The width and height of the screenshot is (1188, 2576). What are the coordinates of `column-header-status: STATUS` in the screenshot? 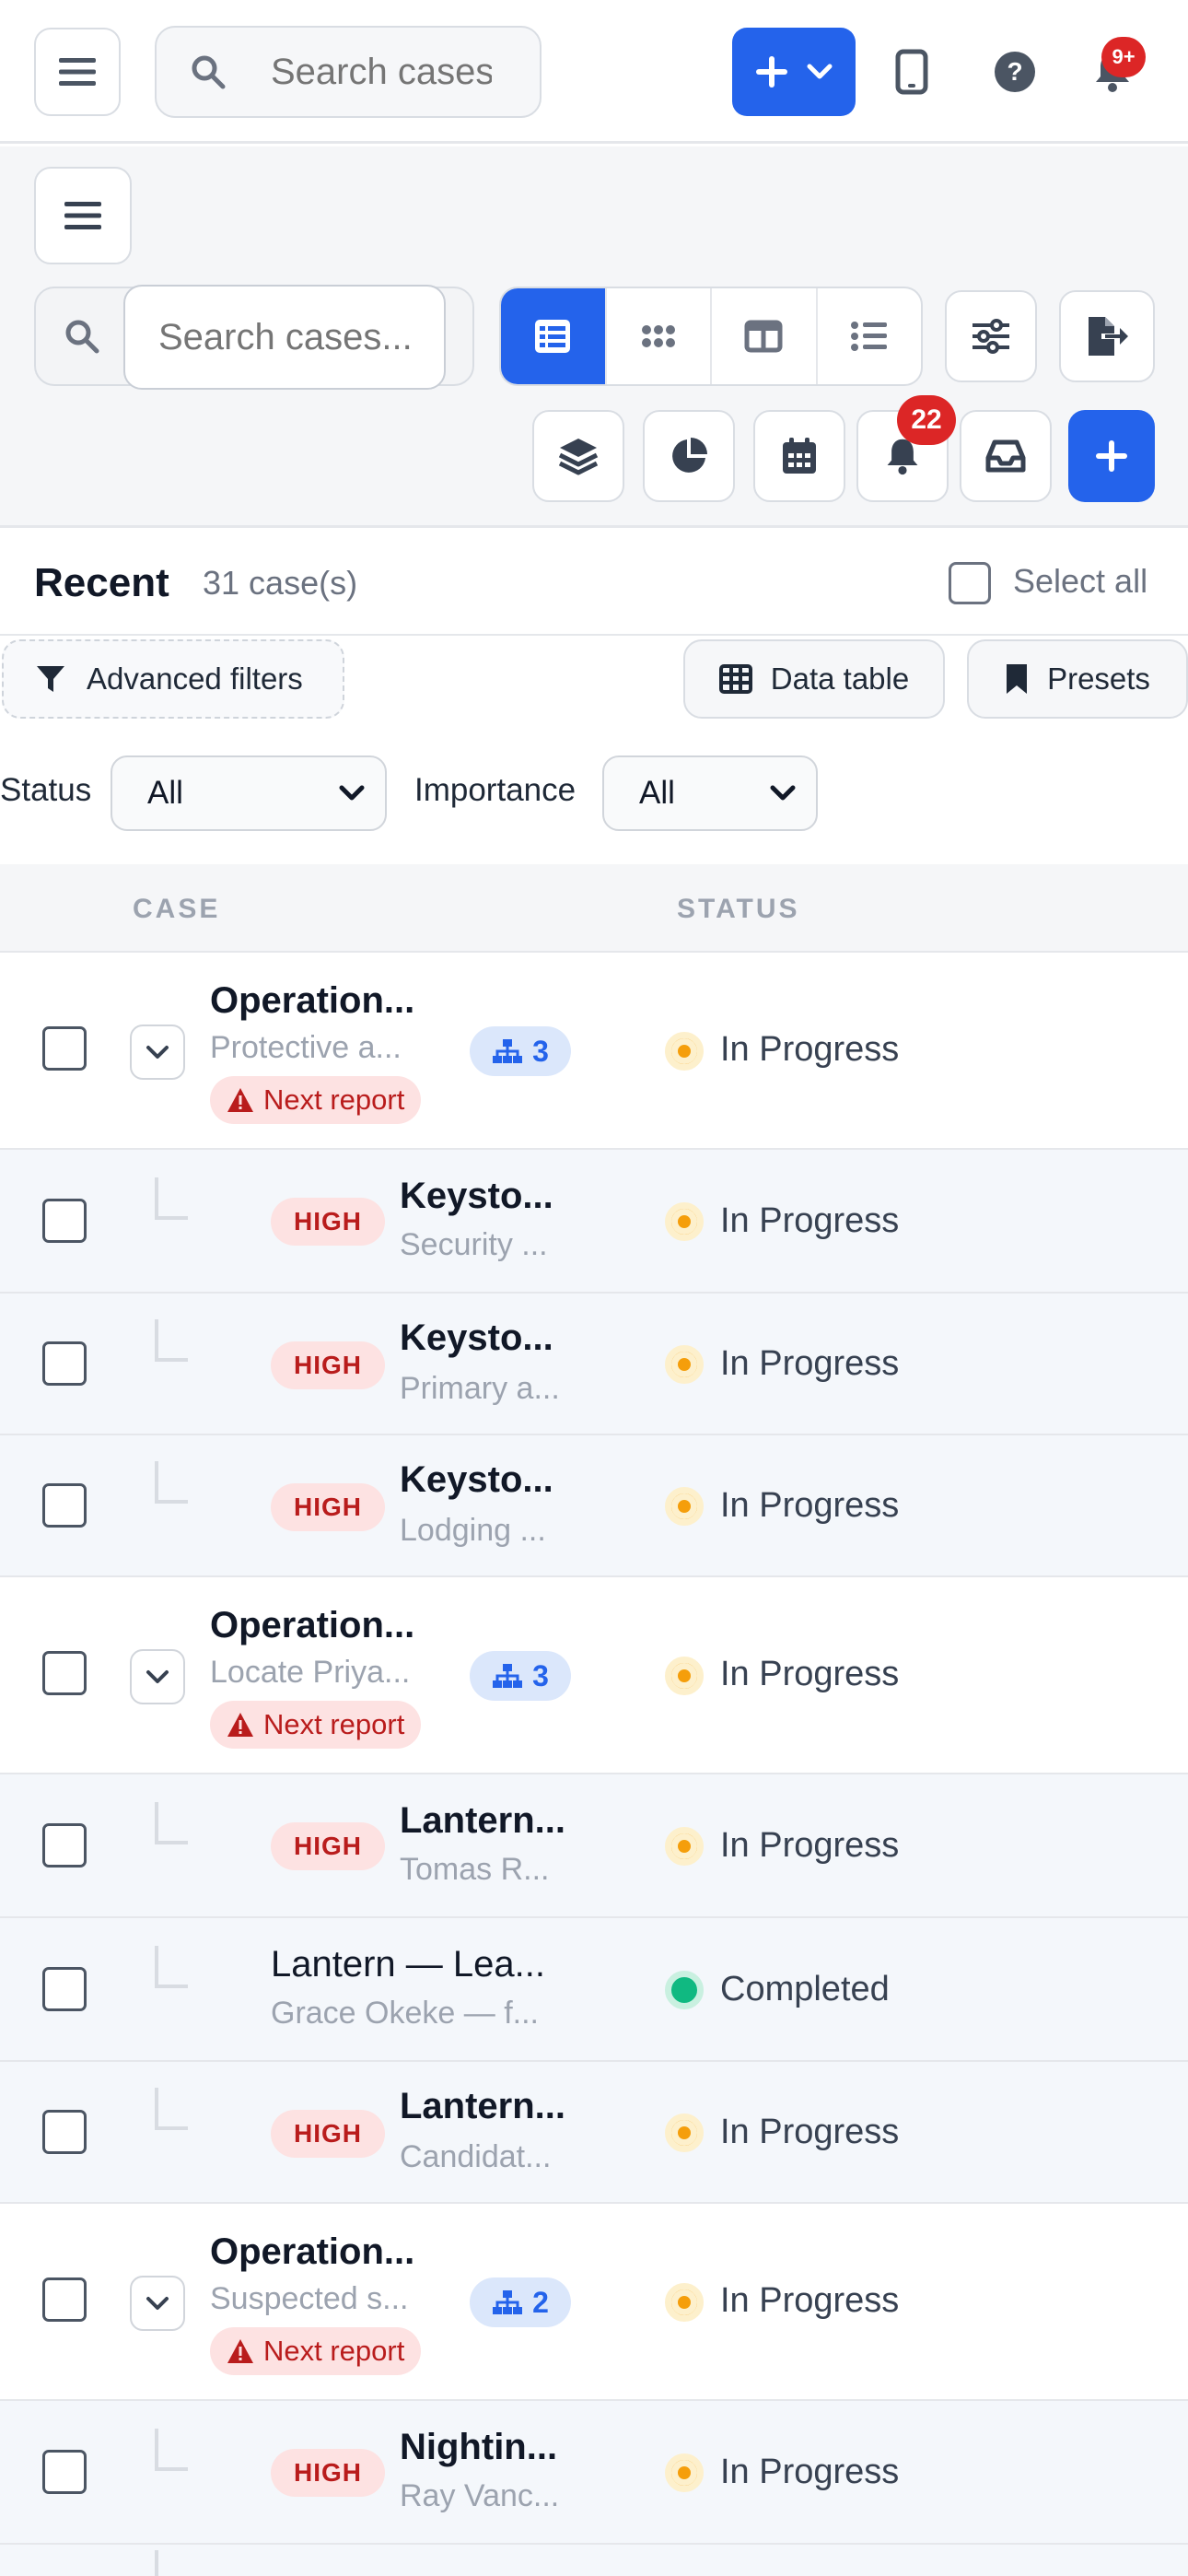 It's located at (738, 909).